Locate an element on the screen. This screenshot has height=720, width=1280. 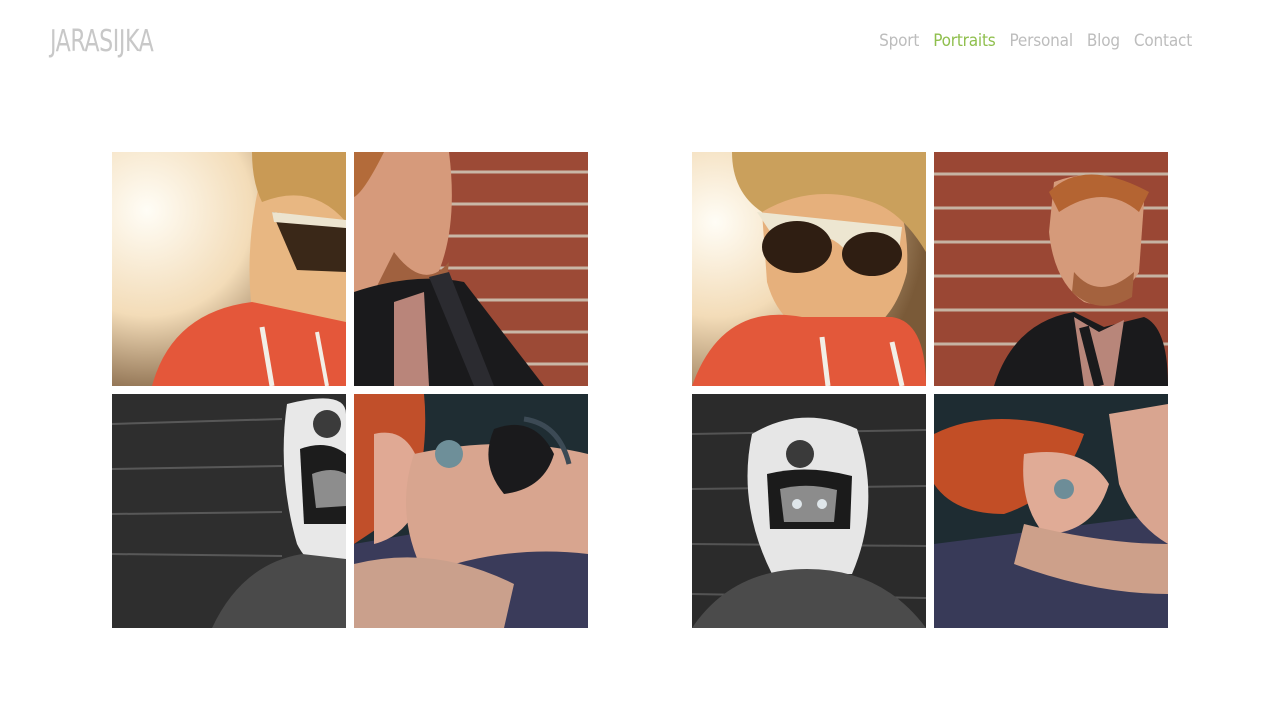
nav-item-contact: Contact is located at coordinates (1163, 41).